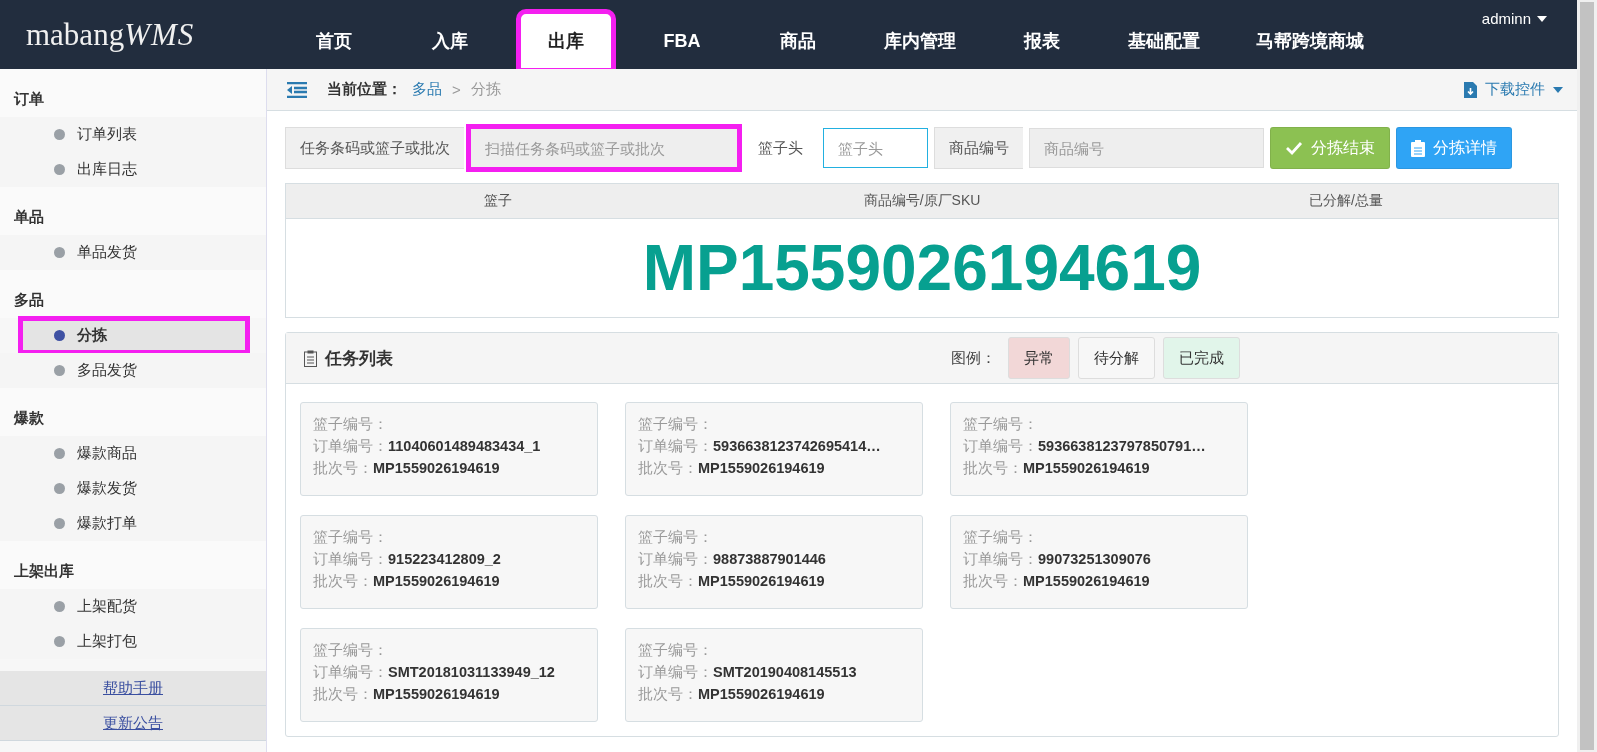 Image resolution: width=1597 pixels, height=752 pixels. What do you see at coordinates (973, 358) in the screenshot?
I see `legend-label: 图例：` at bounding box center [973, 358].